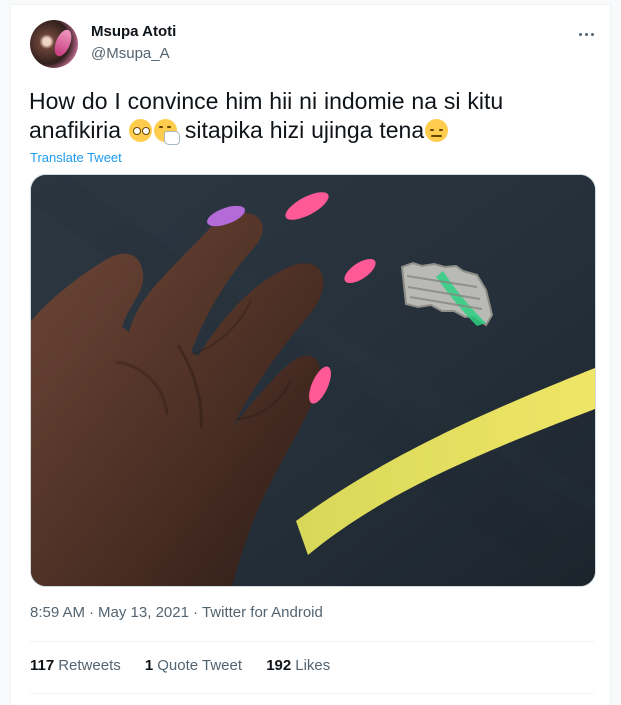  I want to click on retweets-stat: 117 Retweets, so click(75, 666).